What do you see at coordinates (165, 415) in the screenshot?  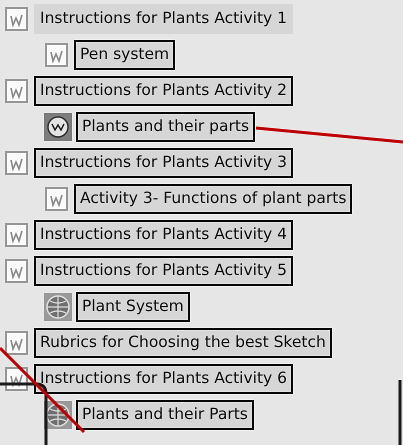 I see `tree-item: Plants and their Parts` at bounding box center [165, 415].